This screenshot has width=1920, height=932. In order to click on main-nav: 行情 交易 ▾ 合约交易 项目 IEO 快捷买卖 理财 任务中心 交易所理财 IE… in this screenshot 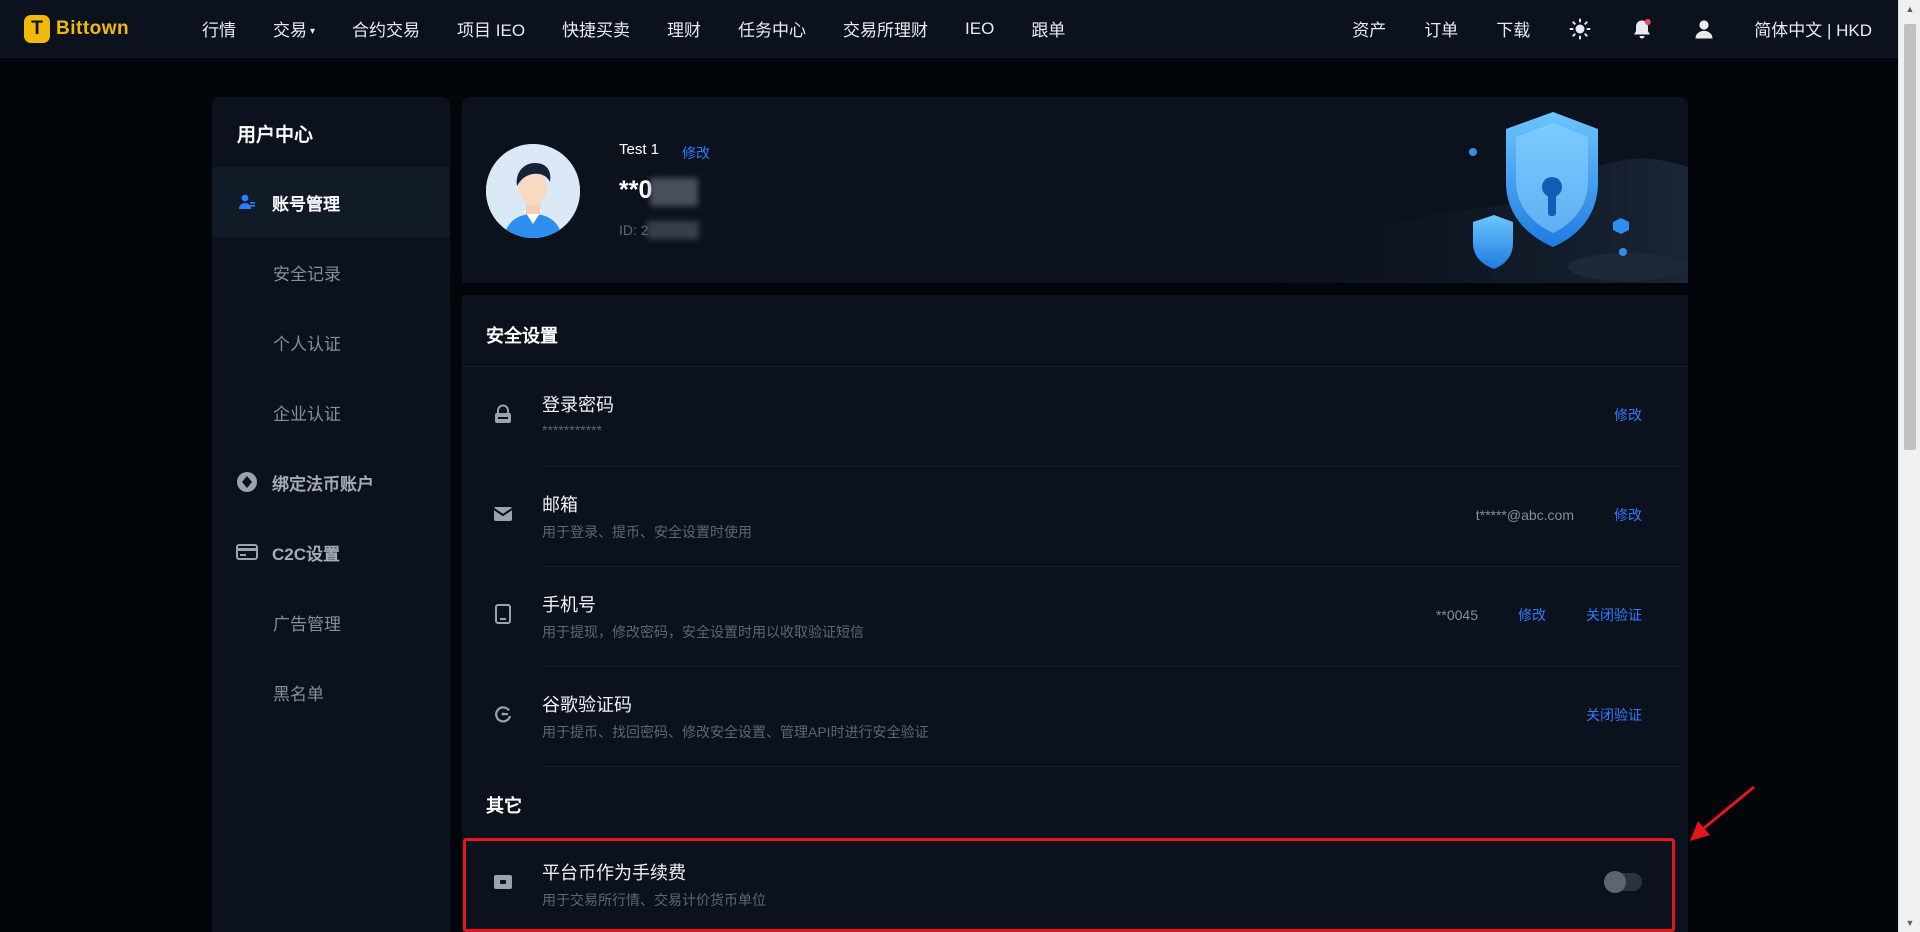, I will do `click(652, 28)`.